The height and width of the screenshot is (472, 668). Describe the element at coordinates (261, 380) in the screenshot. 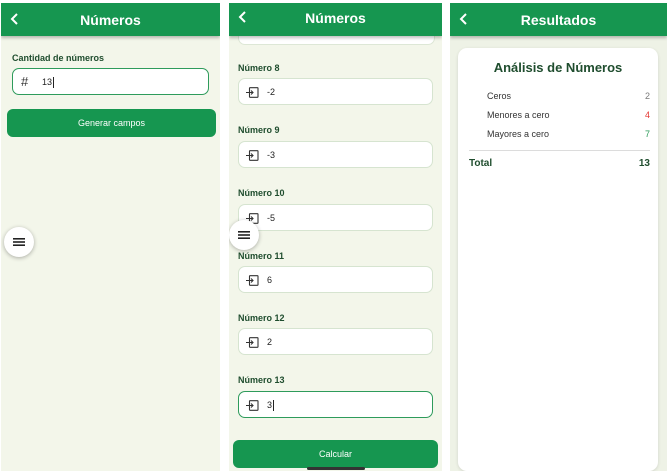

I see `field-label: Número 13` at that location.